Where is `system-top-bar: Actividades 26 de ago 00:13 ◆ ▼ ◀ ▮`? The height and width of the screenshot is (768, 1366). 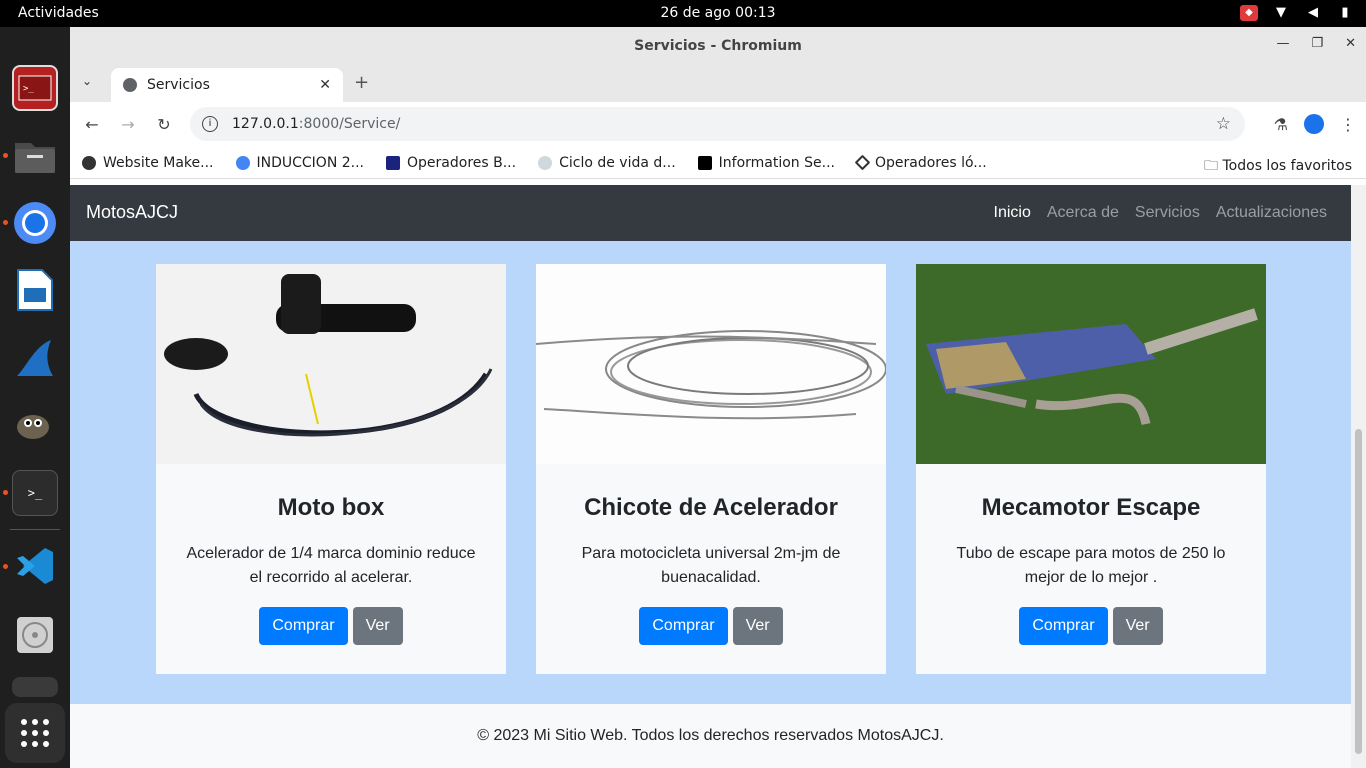 system-top-bar: Actividades 26 de ago 00:13 ◆ ▼ ◀ ▮ is located at coordinates (683, 13).